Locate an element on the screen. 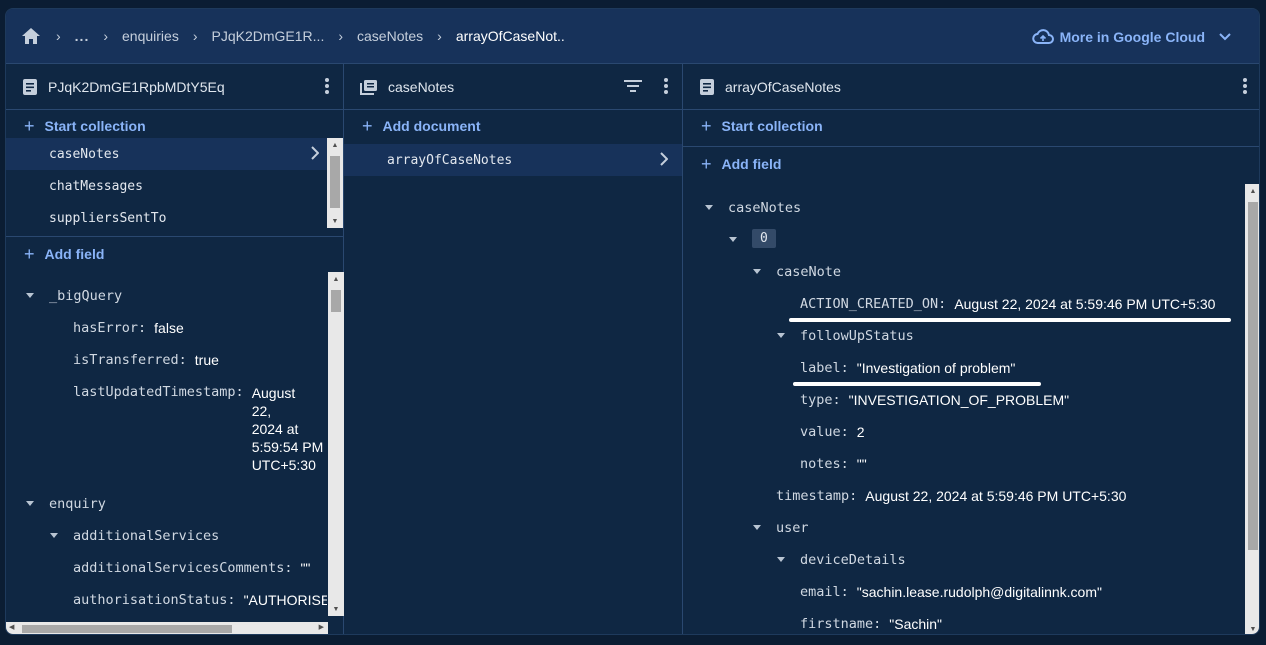 Image resolution: width=1266 pixels, height=645 pixels. collection-scrollbar: ▲ ▼ is located at coordinates (335, 183).